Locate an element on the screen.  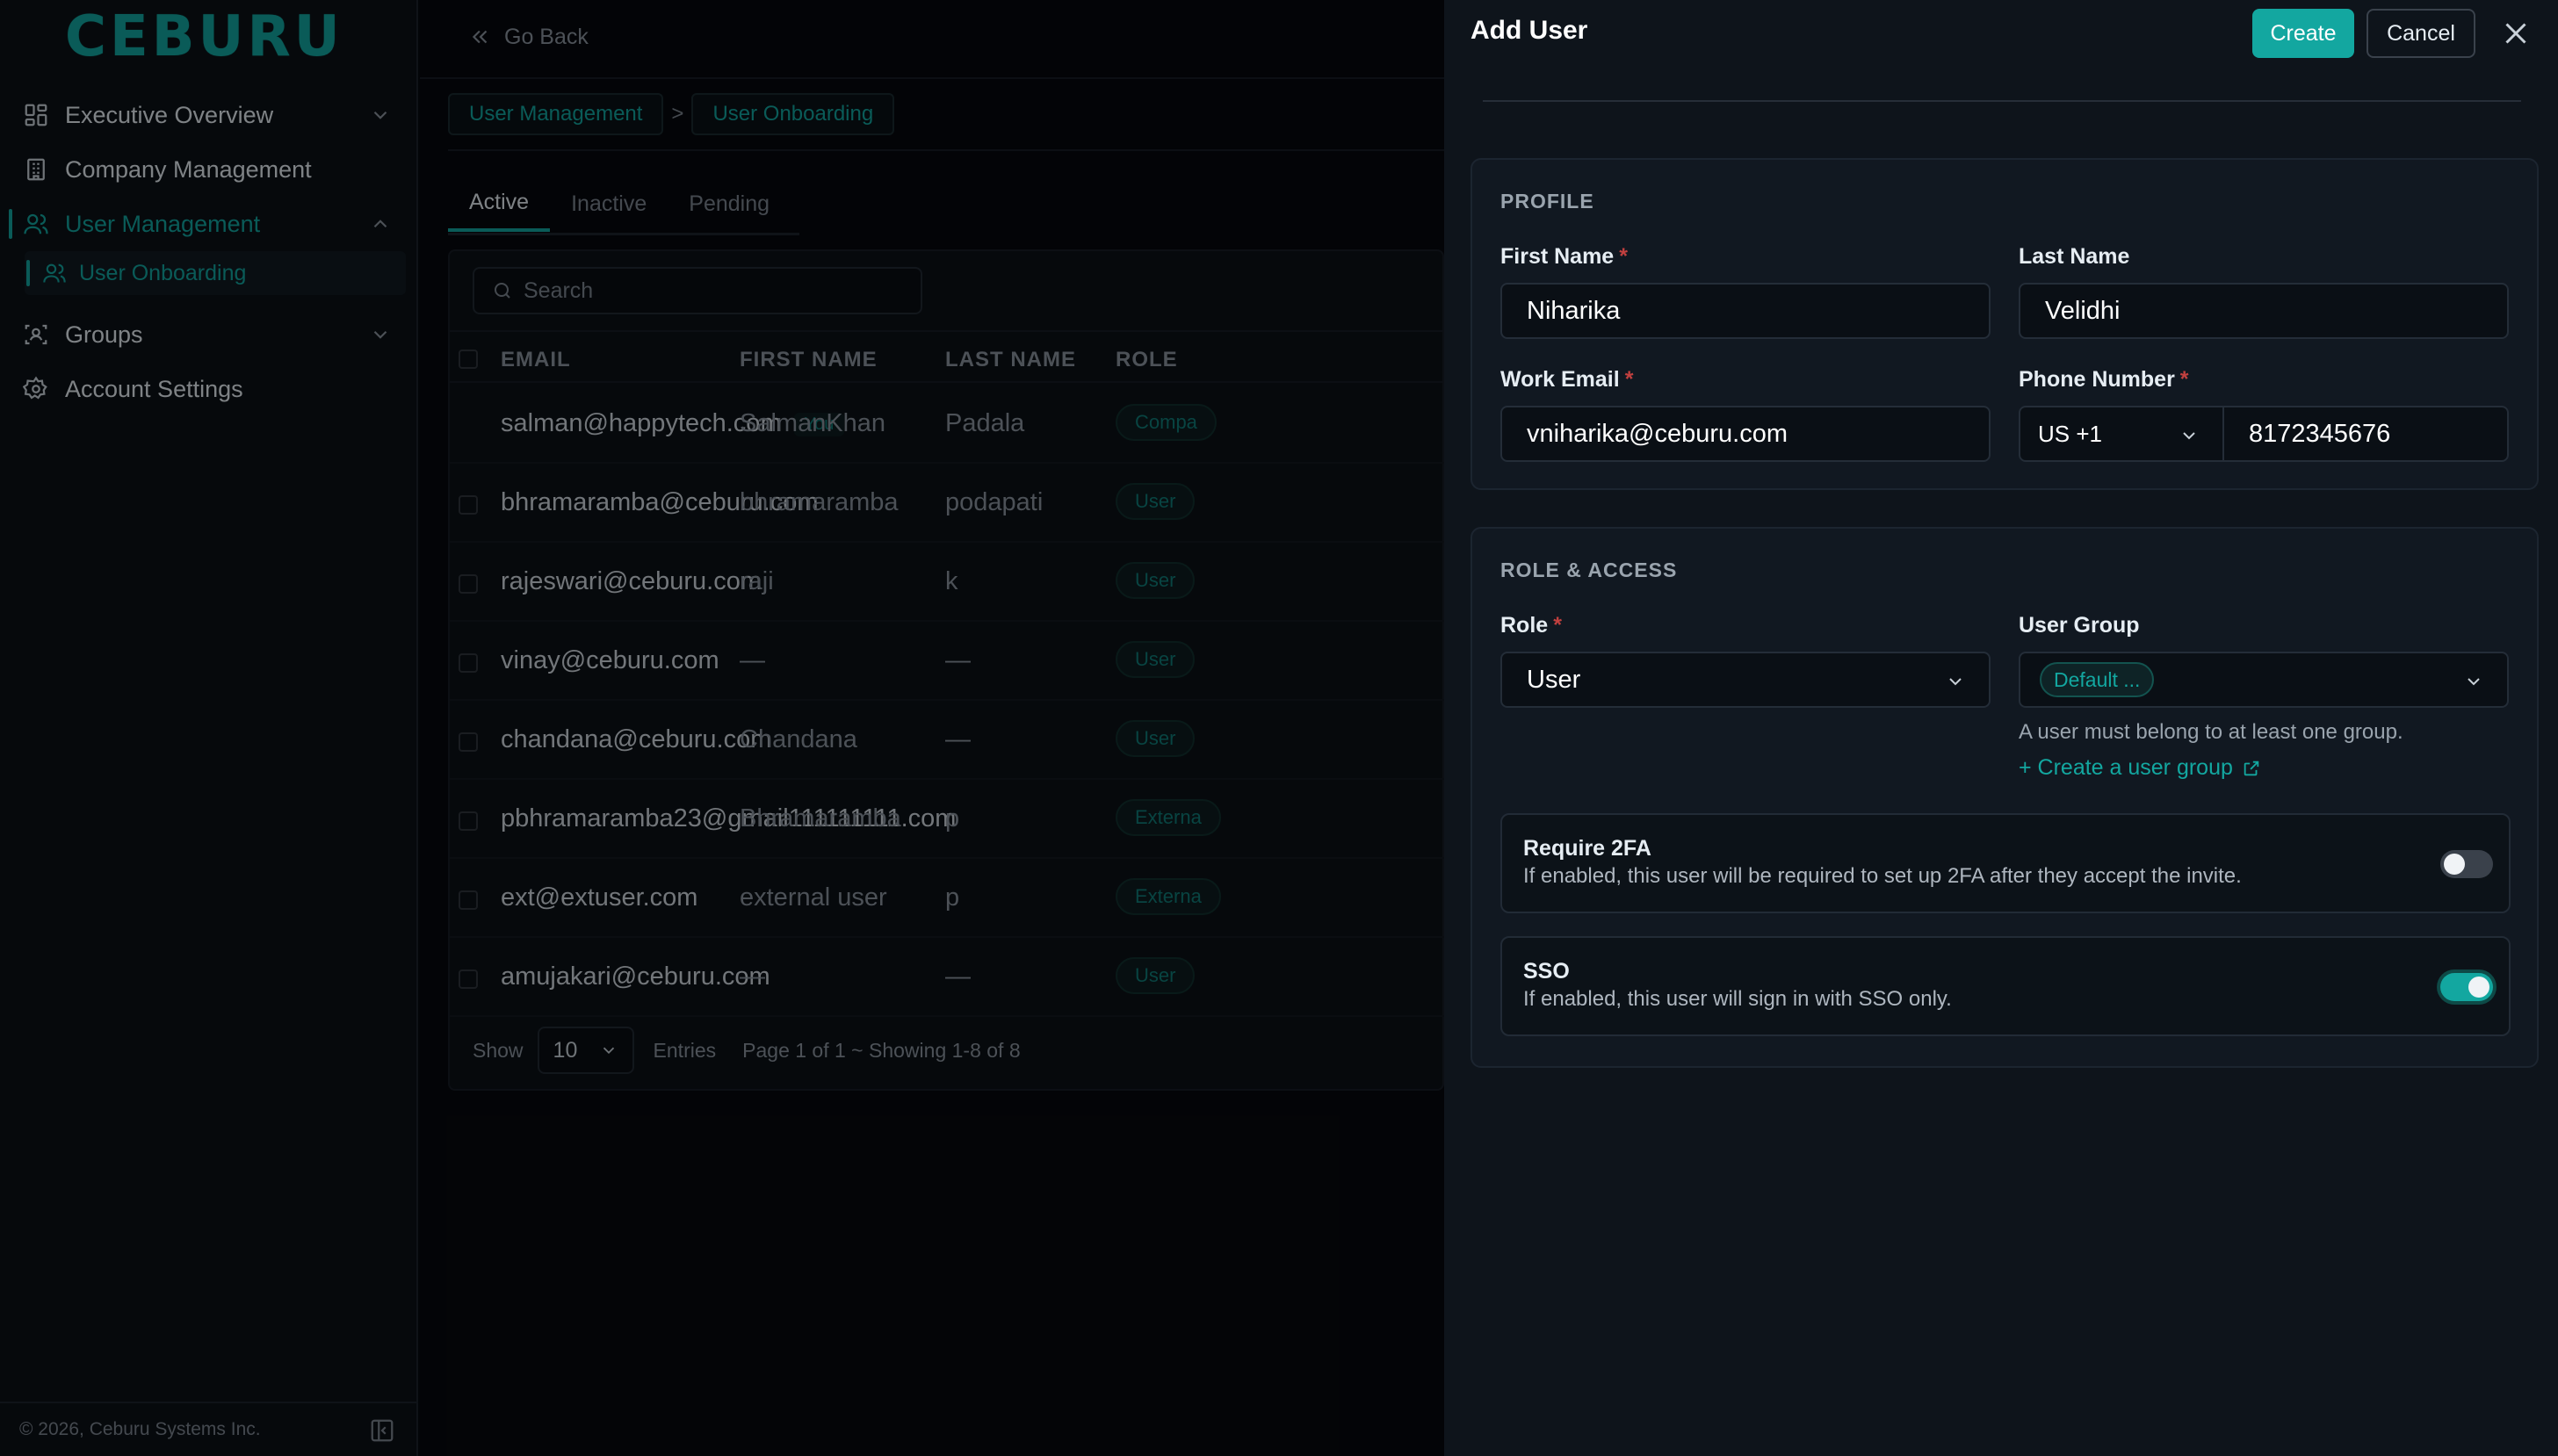
sso-title: SSO is located at coordinates (1546, 971).